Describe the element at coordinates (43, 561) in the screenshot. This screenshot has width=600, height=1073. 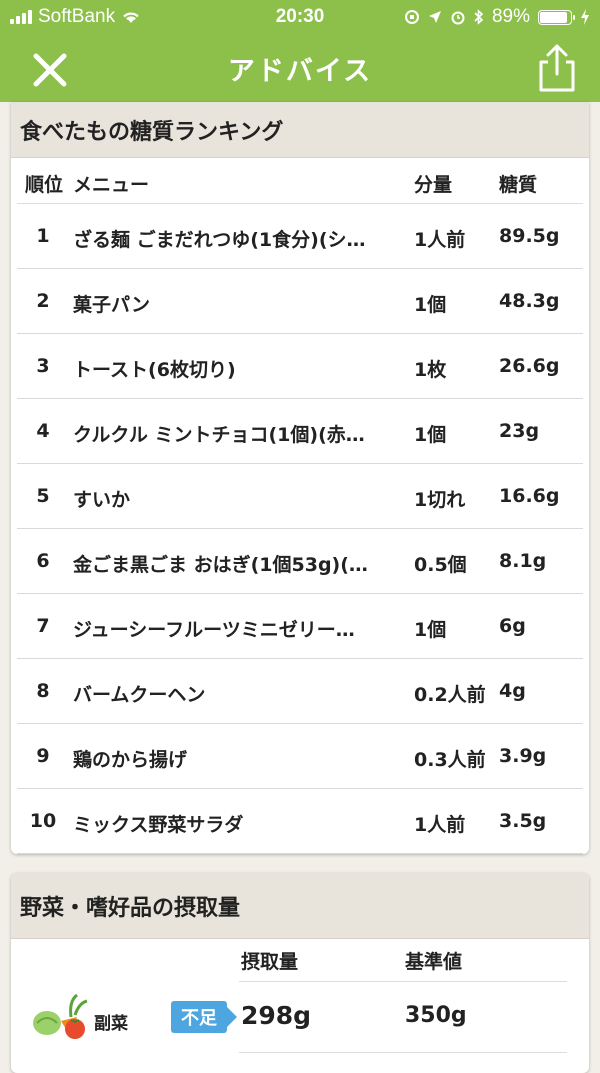
I see `rank-cell: 6` at that location.